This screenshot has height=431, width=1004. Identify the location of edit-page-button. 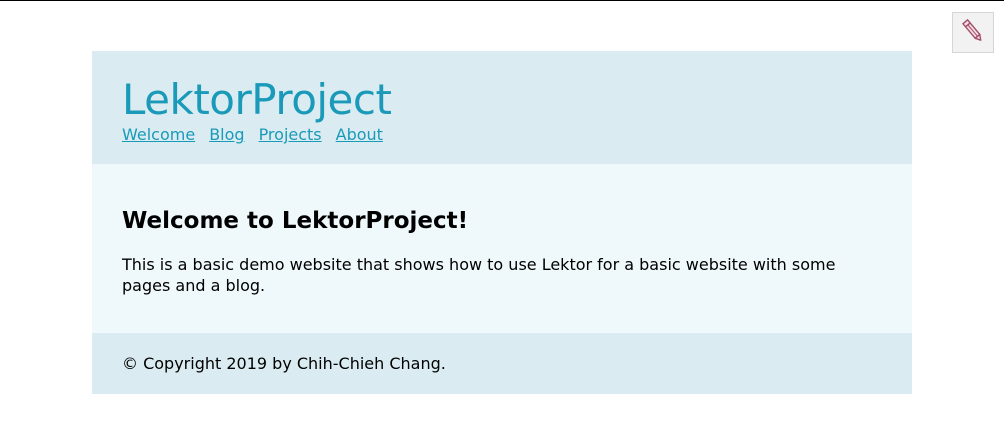
(973, 32).